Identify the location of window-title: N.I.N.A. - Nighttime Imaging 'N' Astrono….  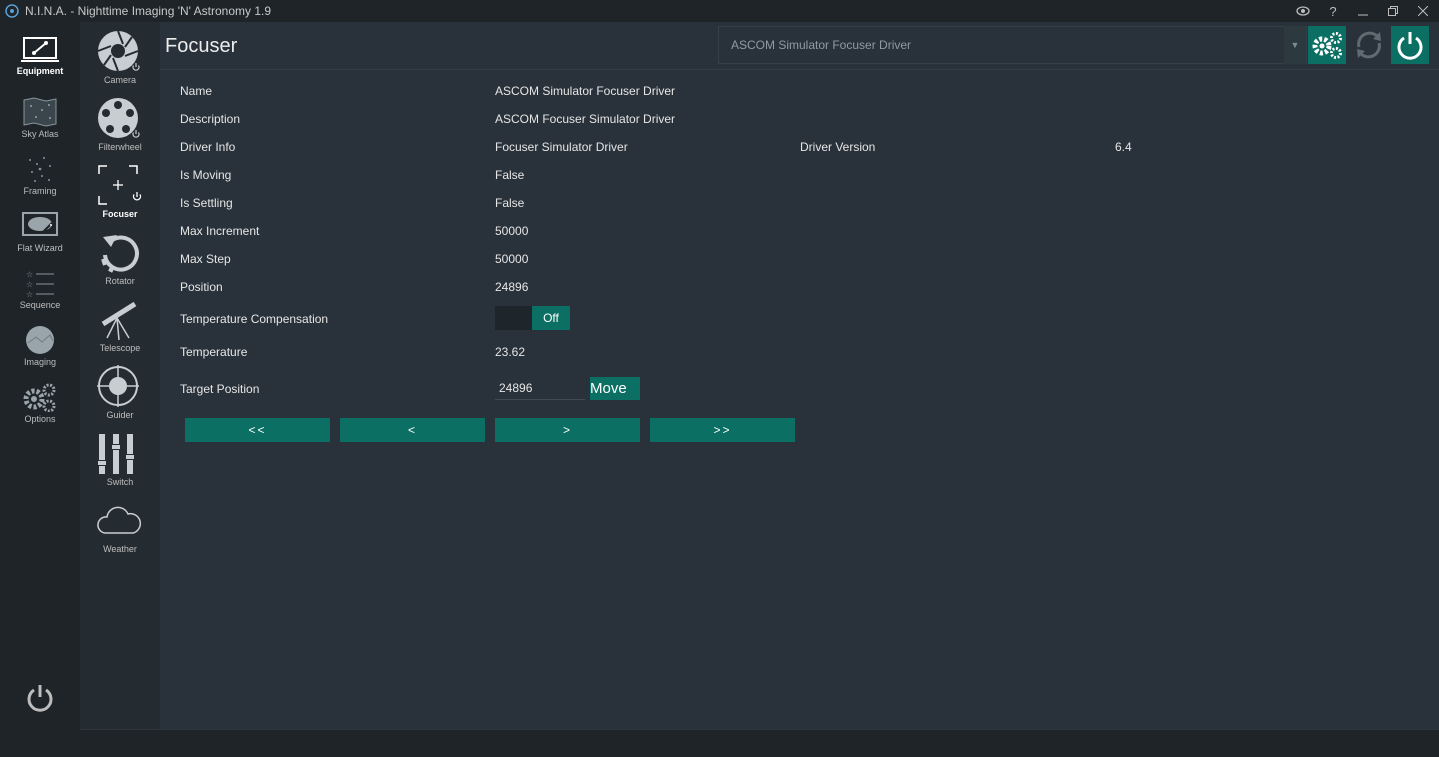
(148, 11).